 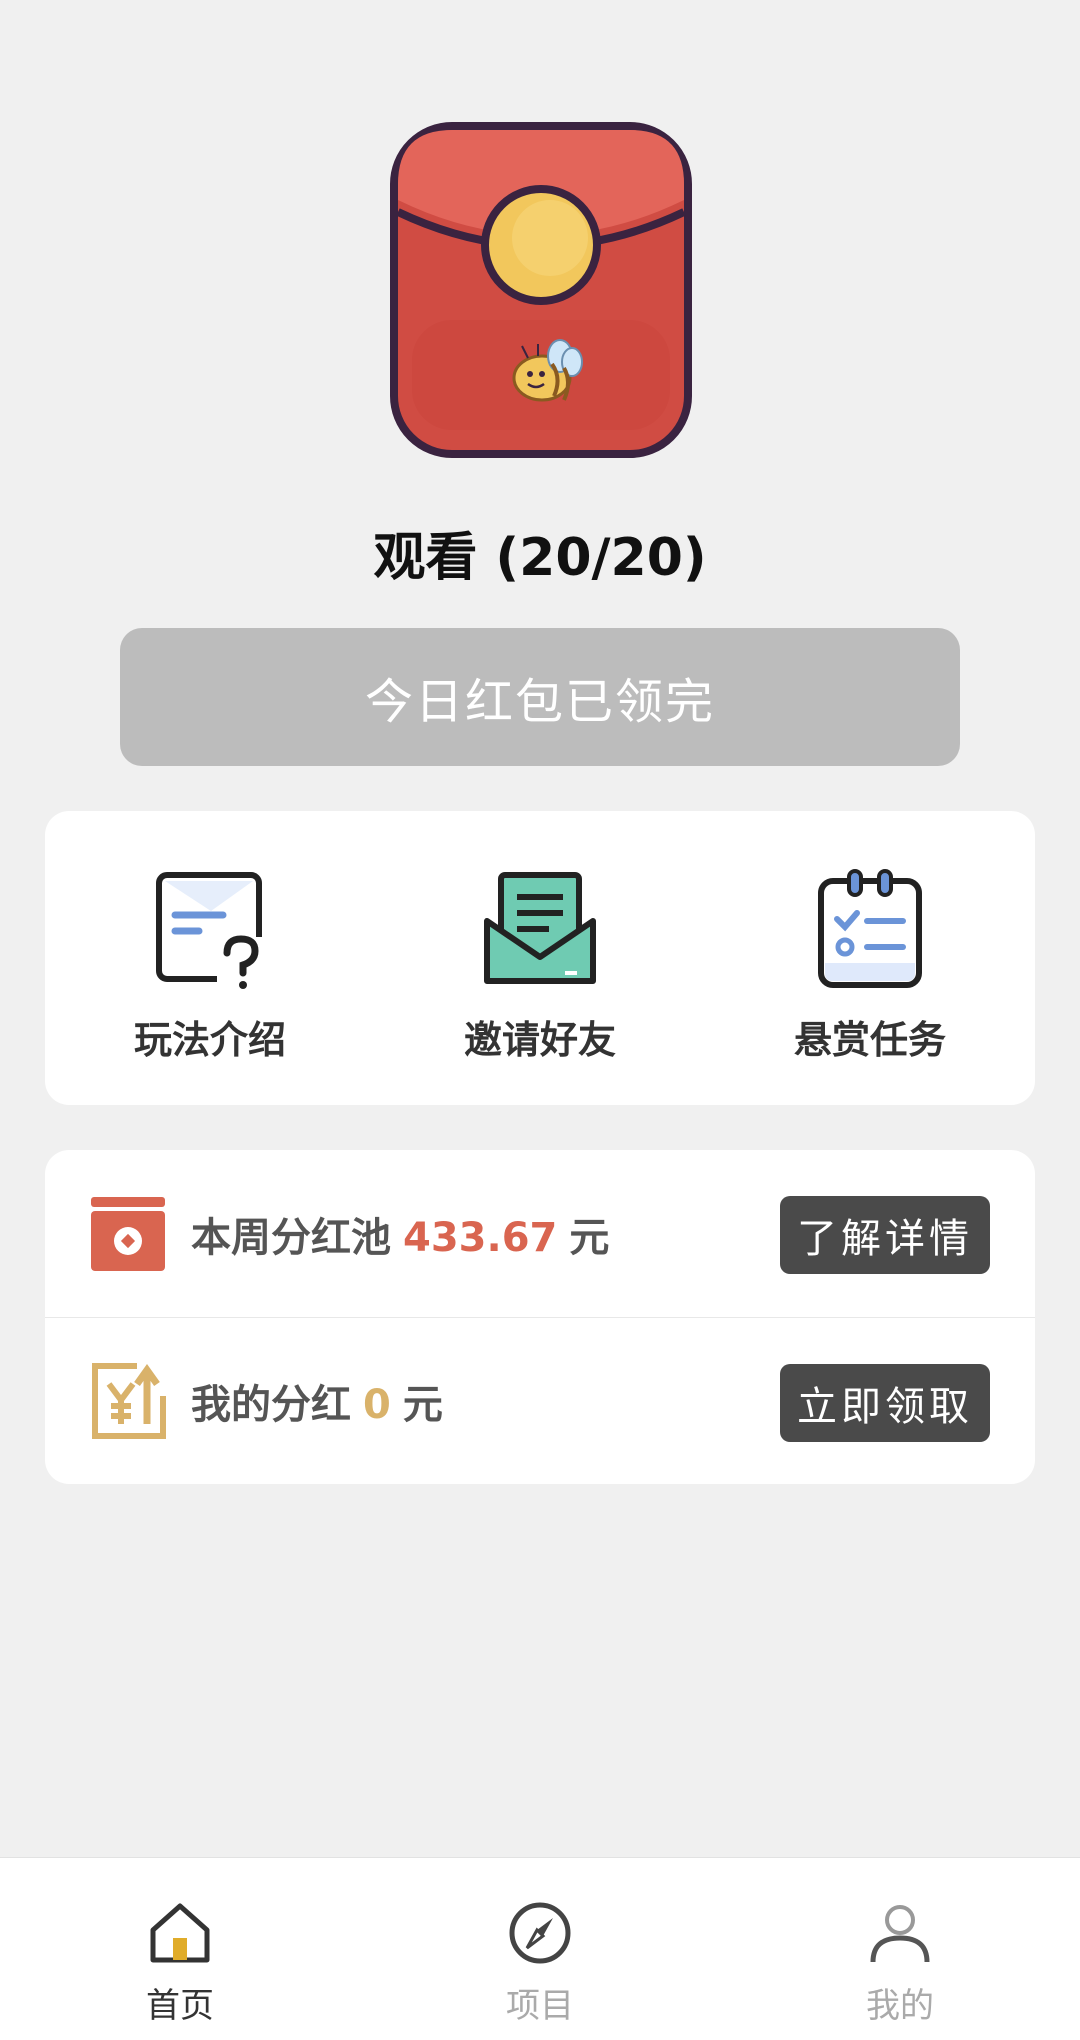 What do you see at coordinates (480, 1237) in the screenshot?
I see `dividend-pool-amount: 433.67` at bounding box center [480, 1237].